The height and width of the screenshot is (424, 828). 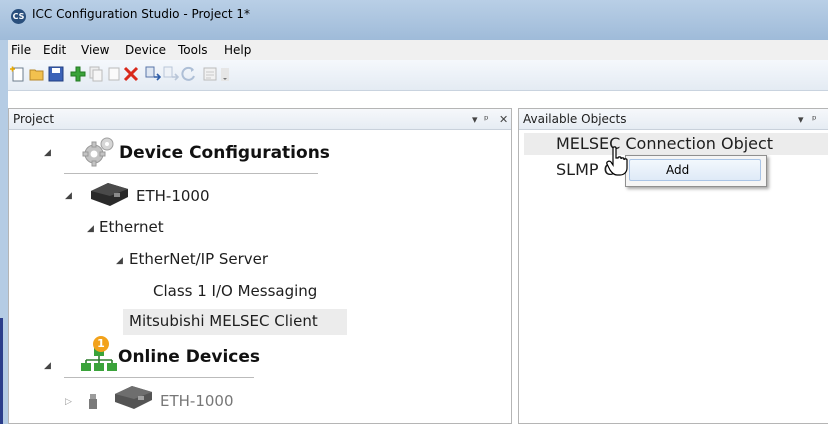 I want to click on menu-edit: Edit, so click(x=54, y=50).